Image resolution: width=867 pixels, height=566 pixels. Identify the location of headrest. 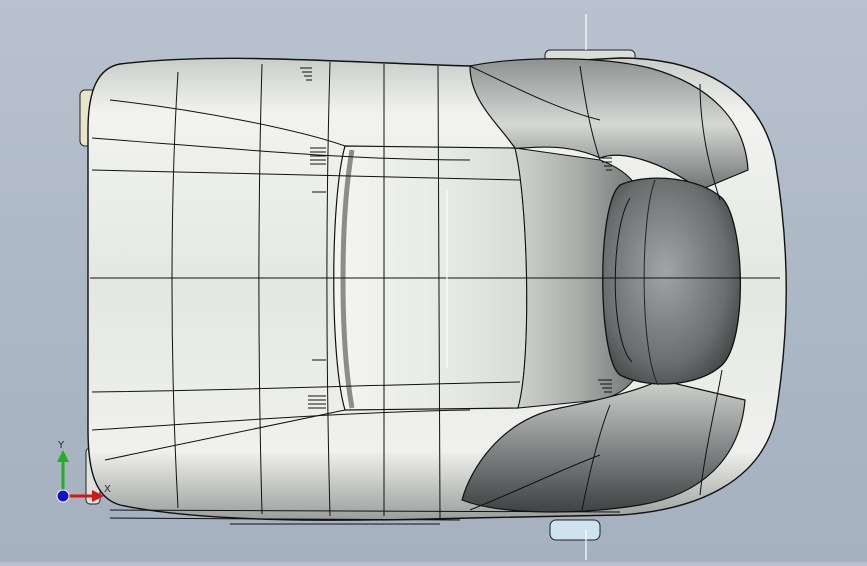
(672, 281).